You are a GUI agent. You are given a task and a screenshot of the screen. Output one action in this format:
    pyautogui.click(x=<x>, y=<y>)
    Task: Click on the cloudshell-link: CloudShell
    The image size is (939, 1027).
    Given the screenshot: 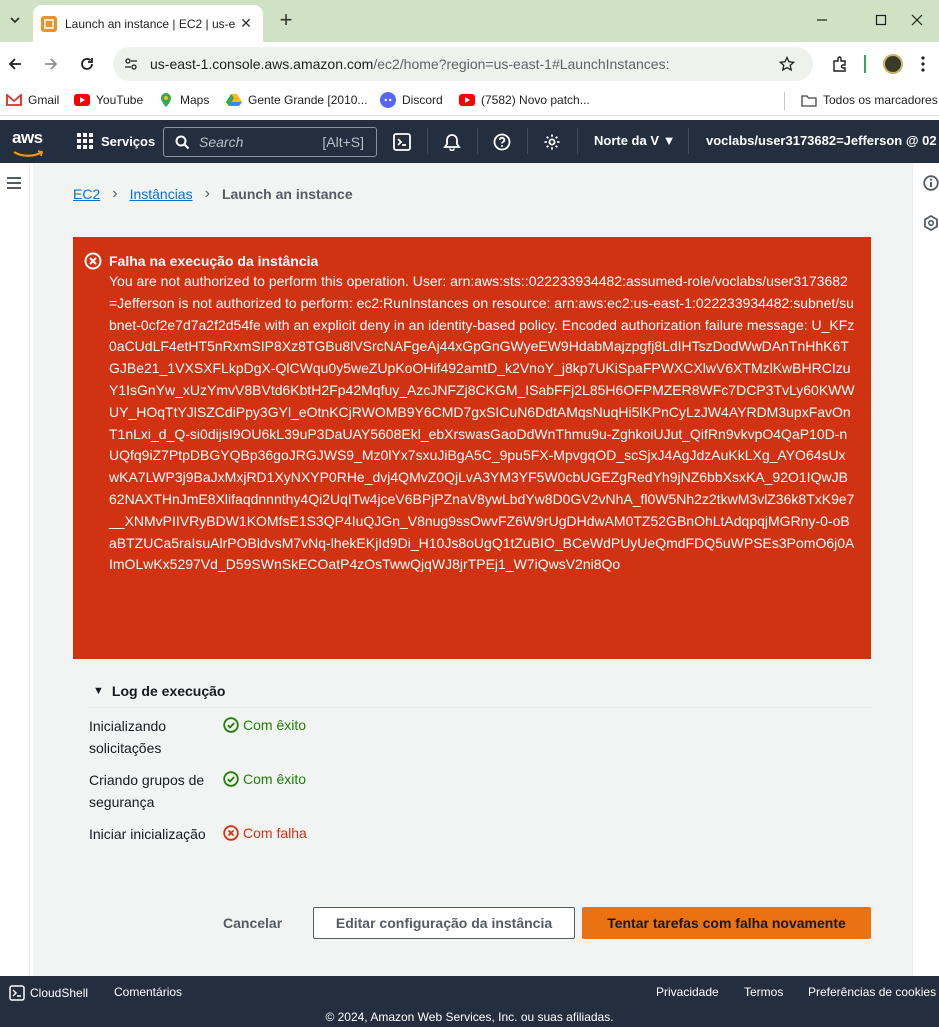 What is the action you would take?
    pyautogui.click(x=48, y=993)
    